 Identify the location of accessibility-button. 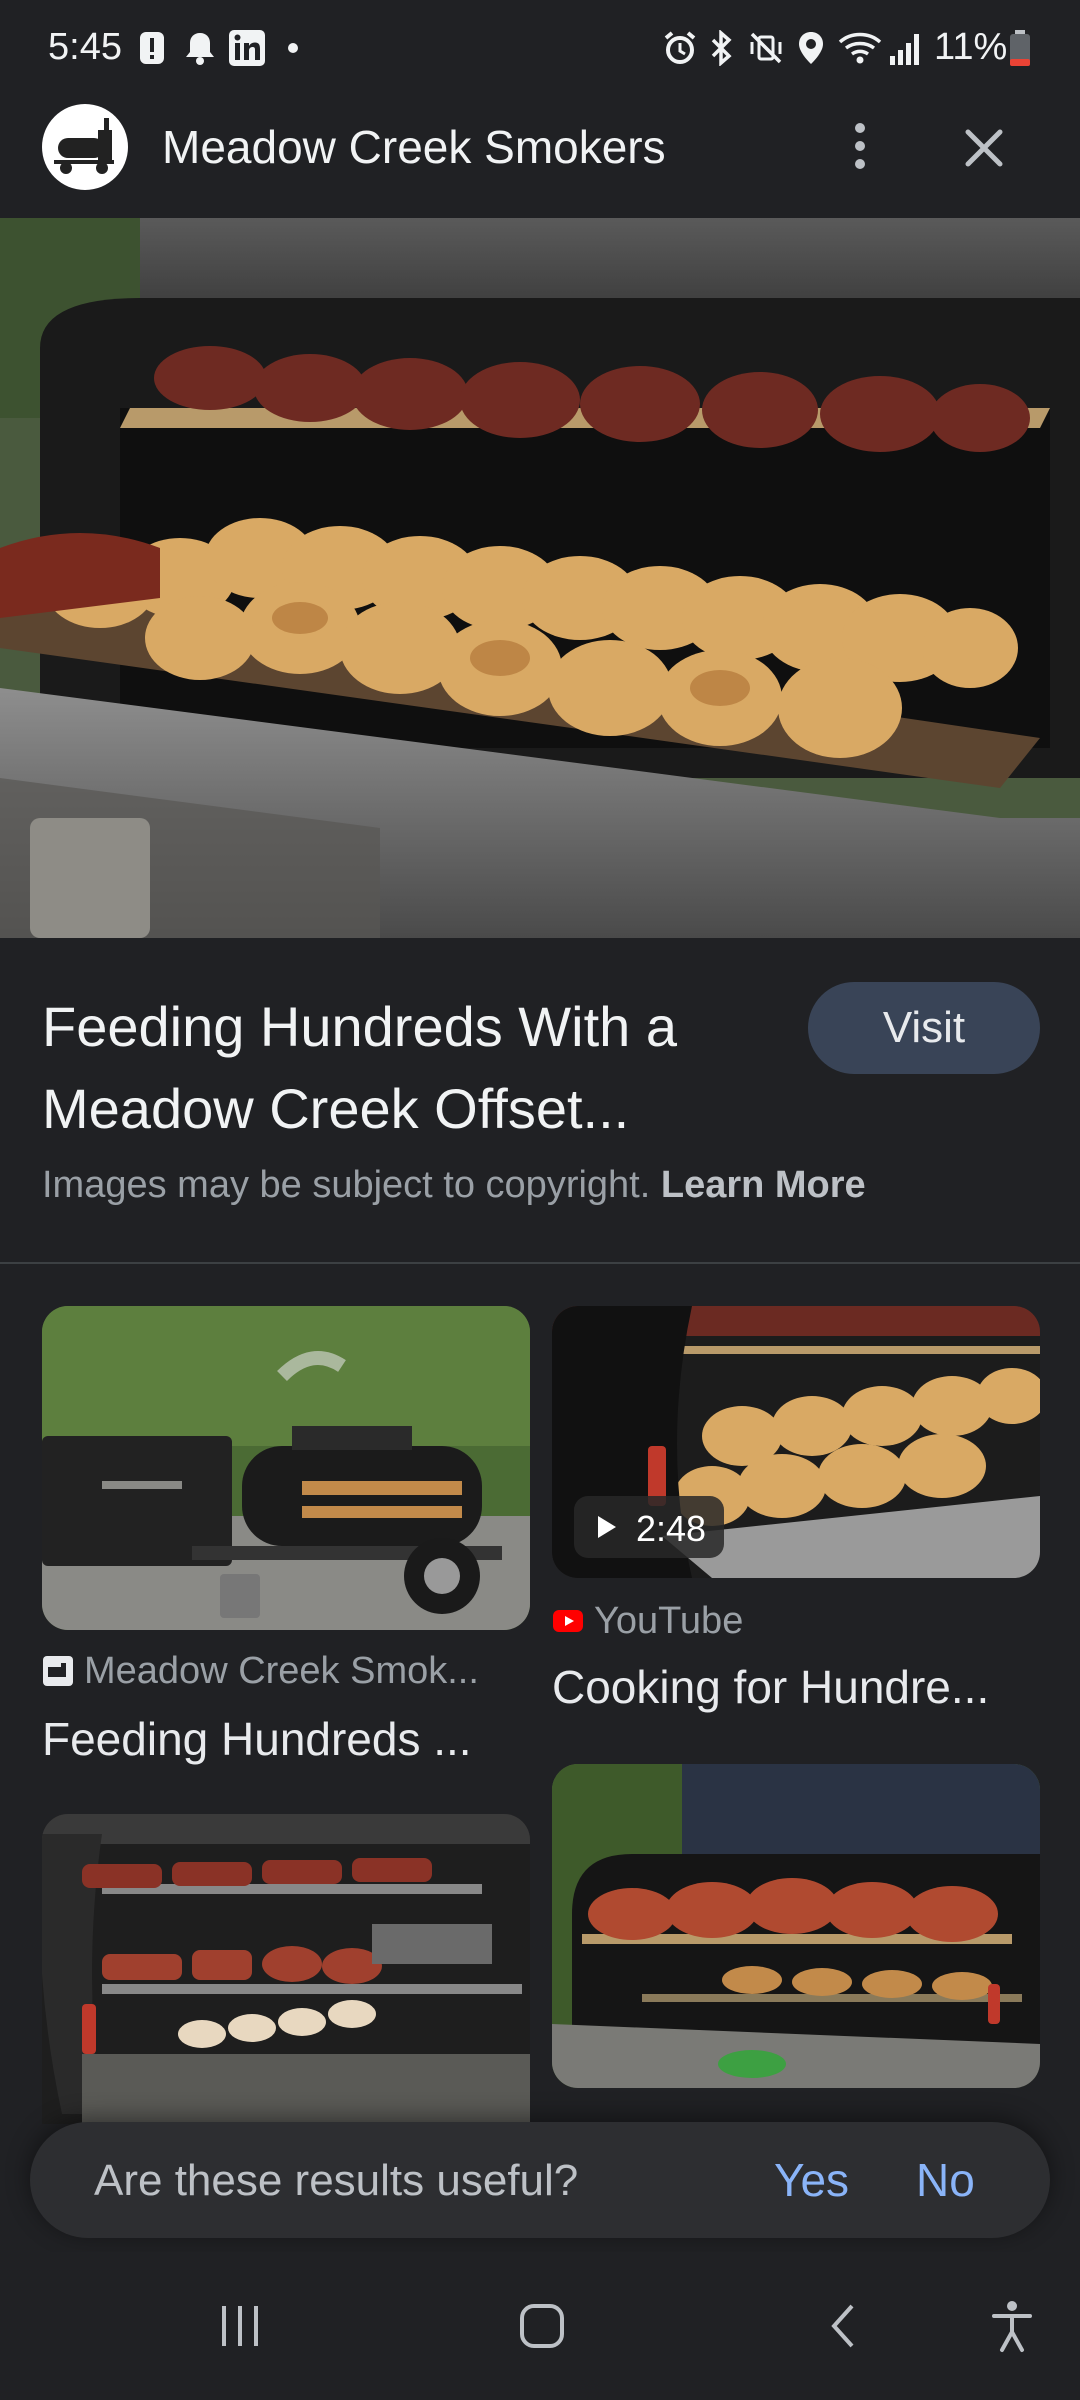
(1012, 2326).